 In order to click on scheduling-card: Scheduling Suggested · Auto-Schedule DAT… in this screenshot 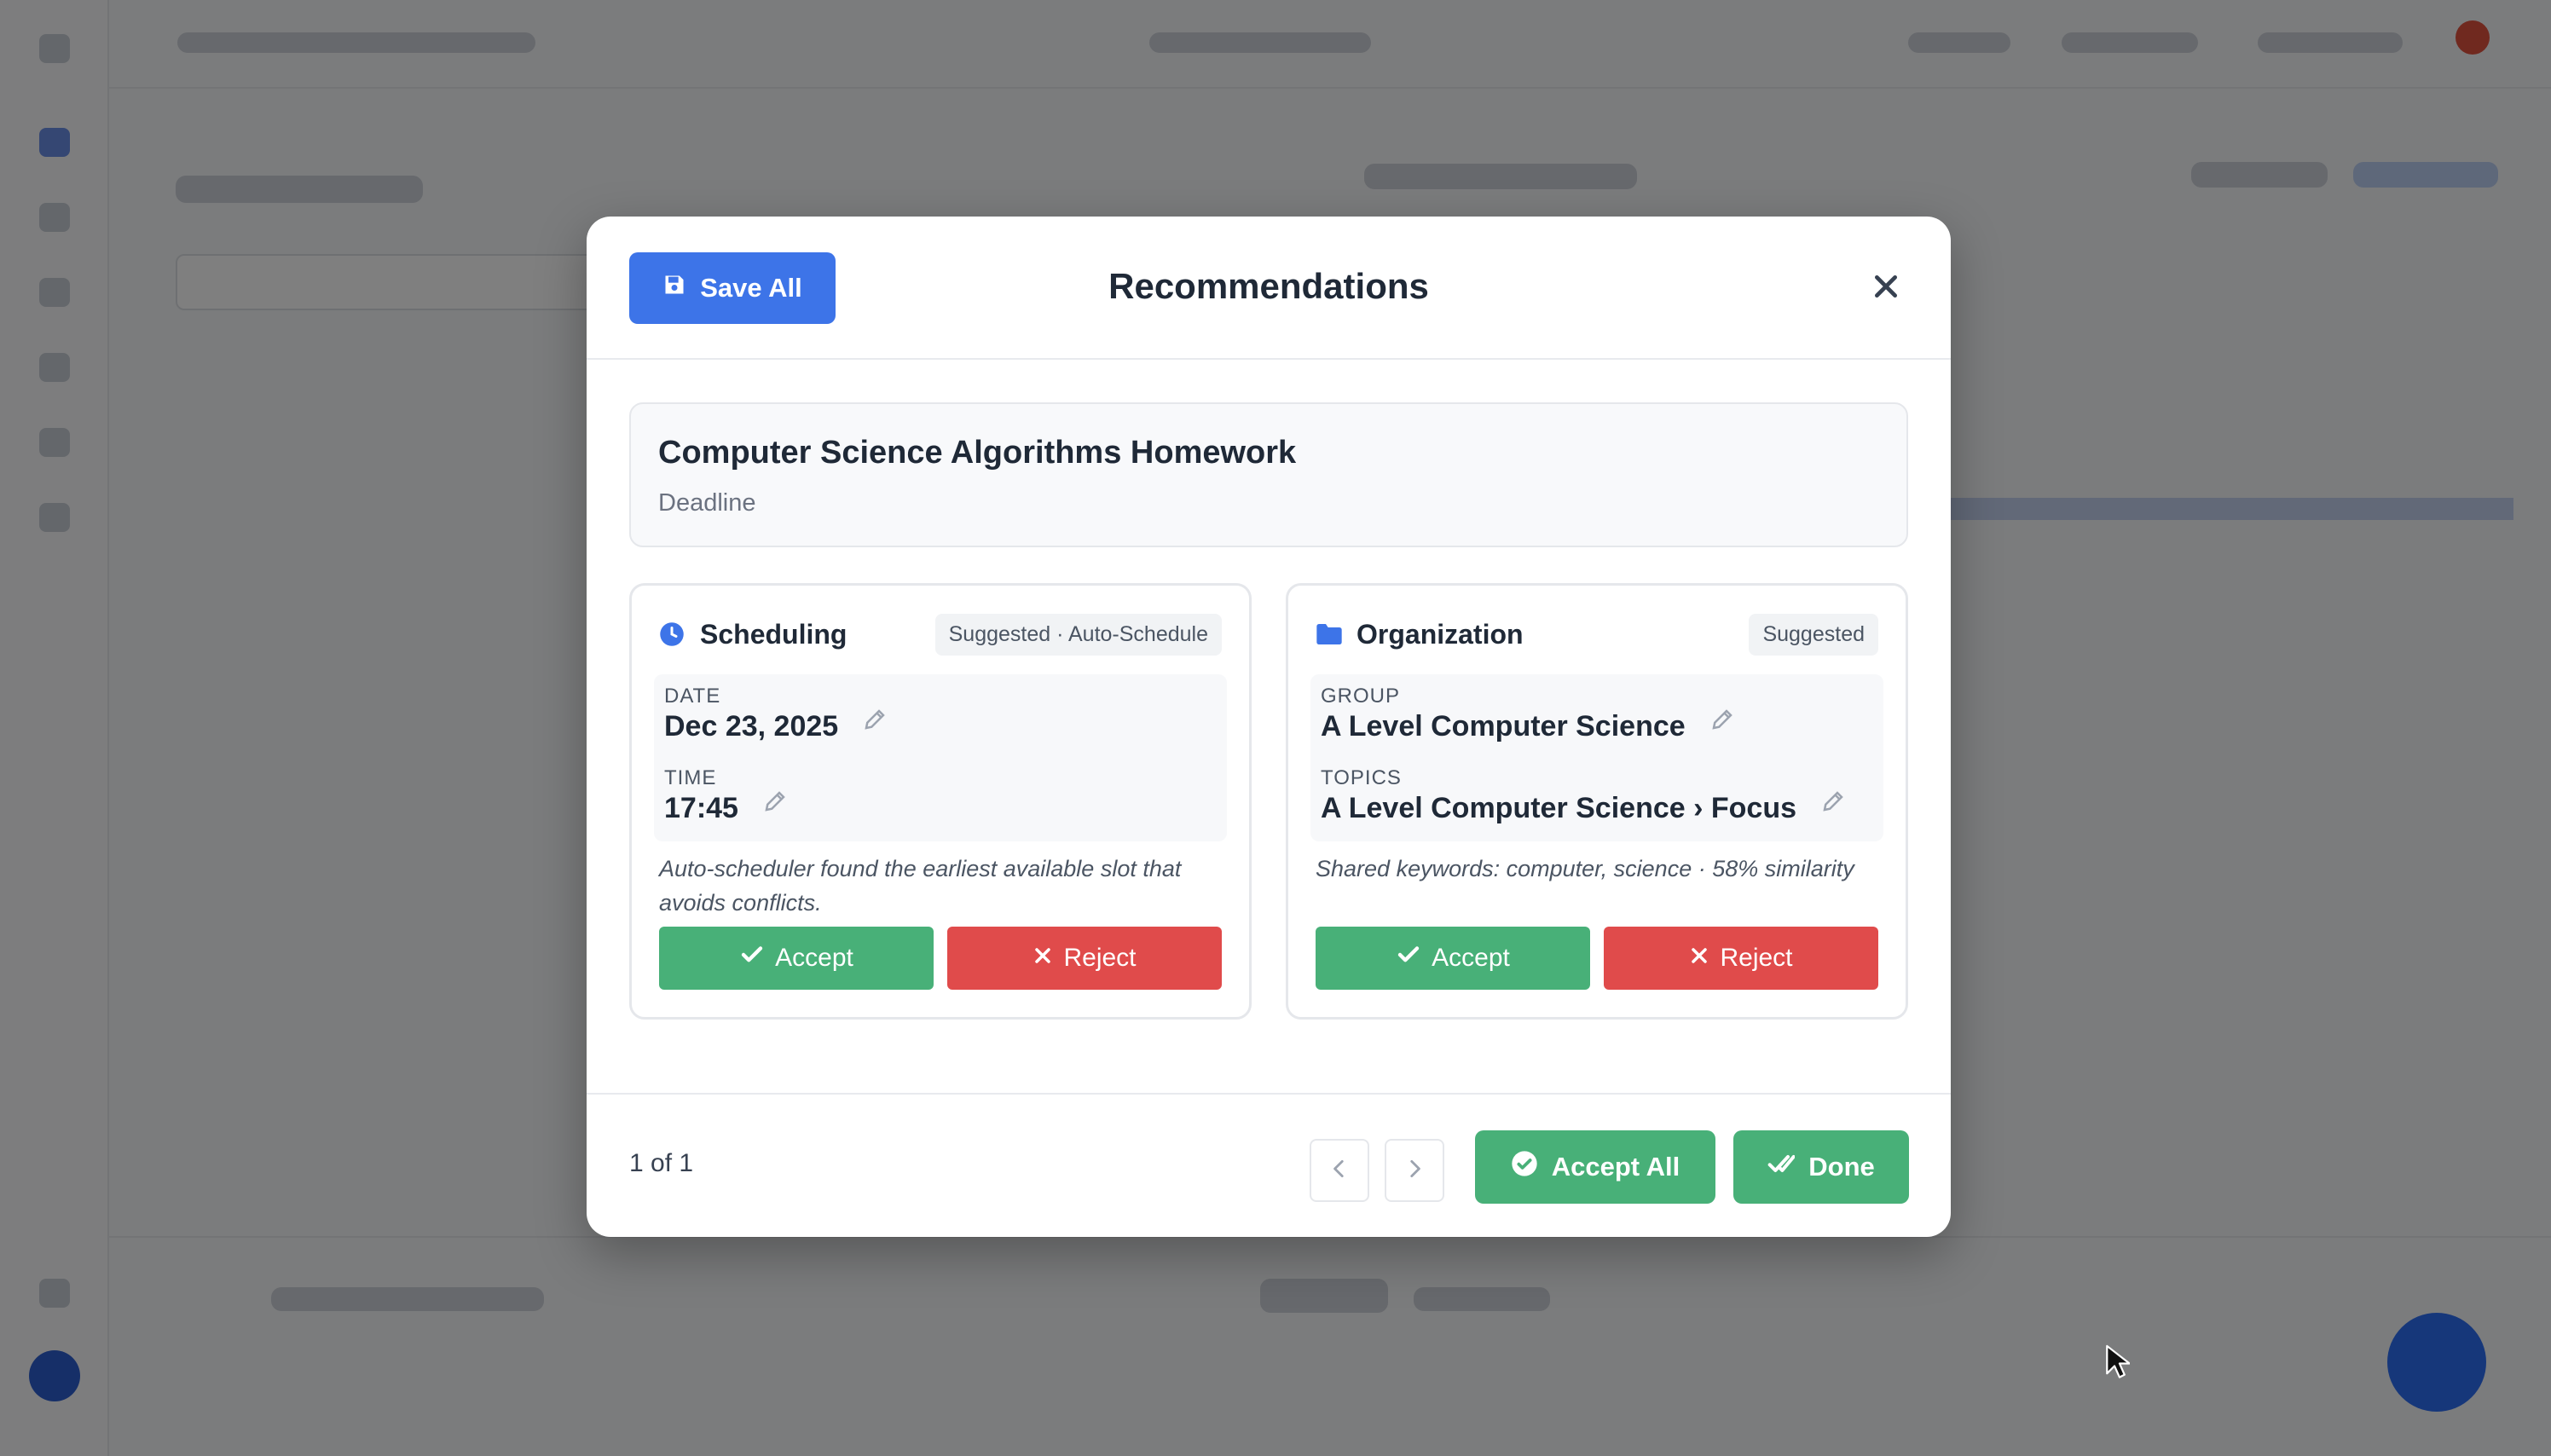, I will do `click(940, 801)`.